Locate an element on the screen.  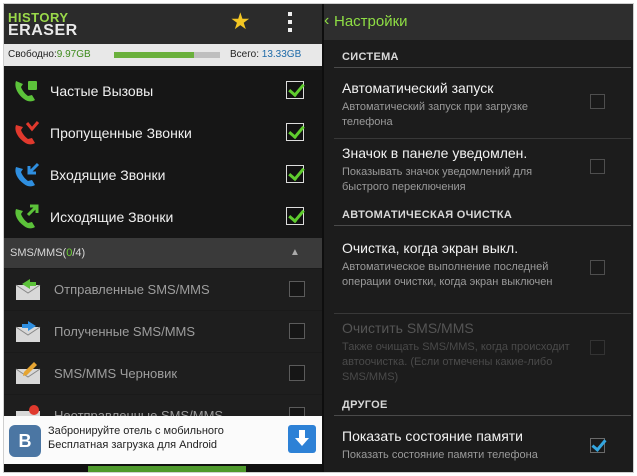
received-sms-checkbox is located at coordinates (297, 331).